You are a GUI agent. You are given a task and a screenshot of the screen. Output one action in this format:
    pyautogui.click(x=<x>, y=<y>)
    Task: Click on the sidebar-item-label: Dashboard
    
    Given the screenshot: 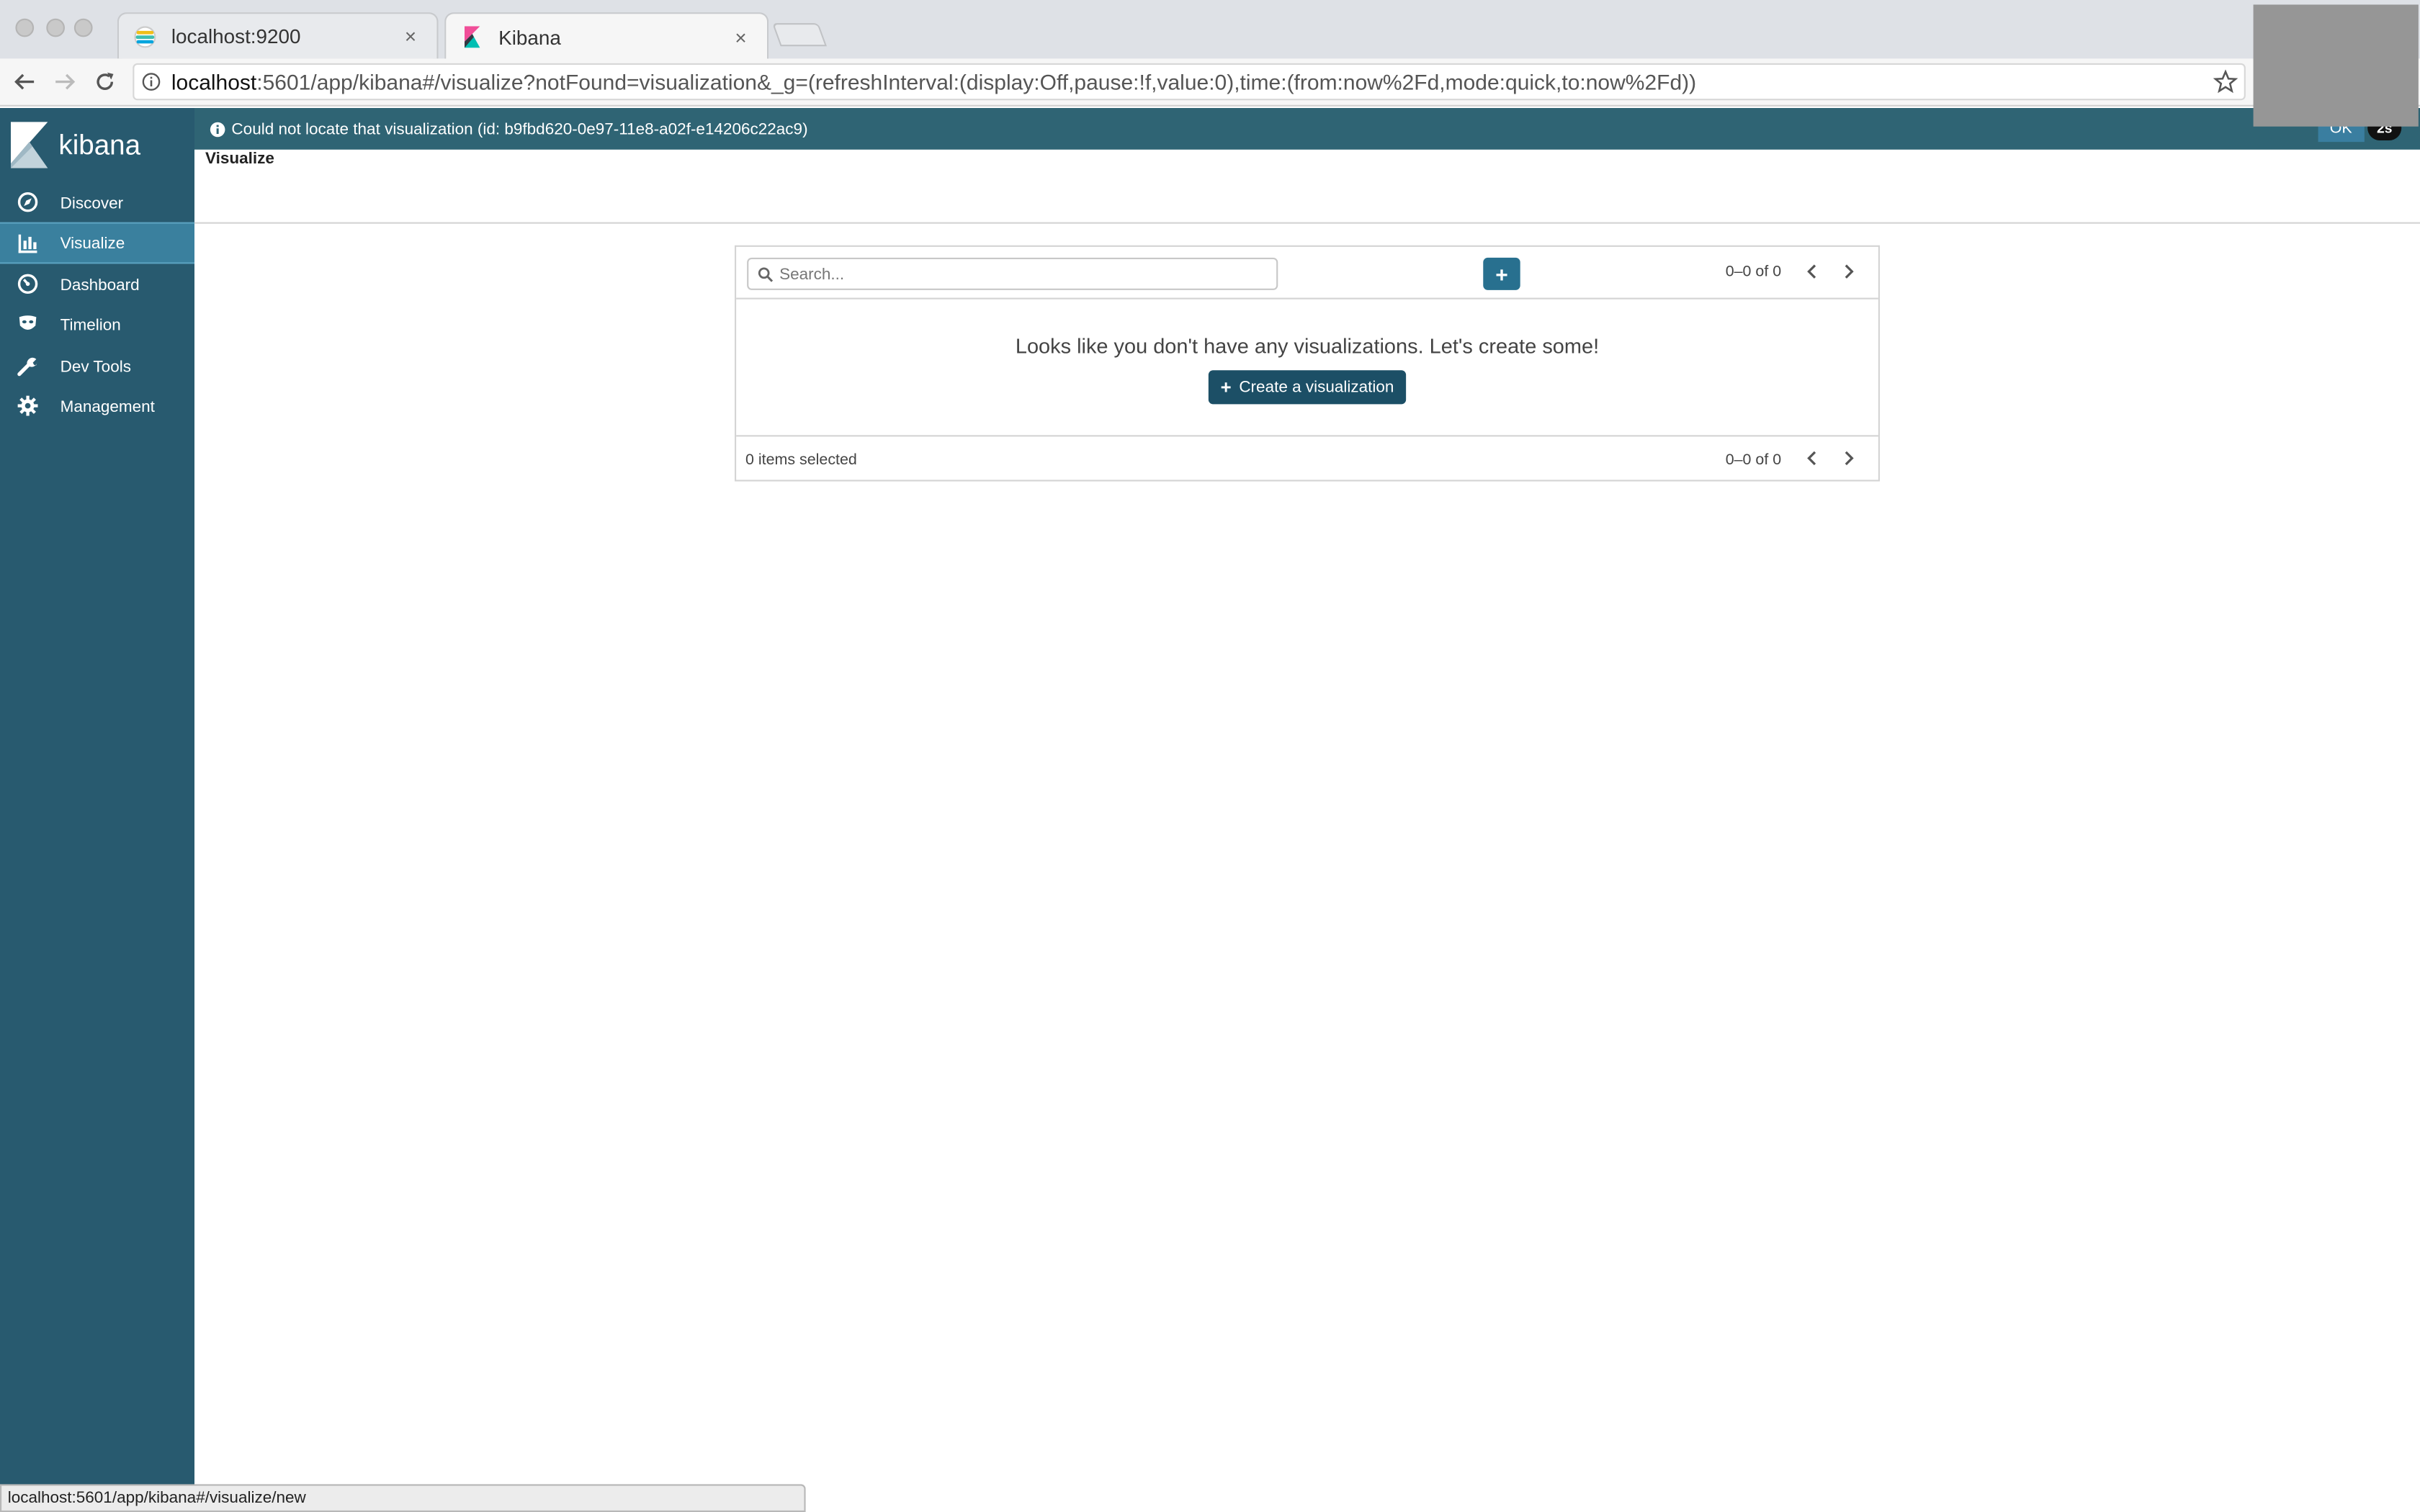 What is the action you would take?
    pyautogui.click(x=100, y=284)
    